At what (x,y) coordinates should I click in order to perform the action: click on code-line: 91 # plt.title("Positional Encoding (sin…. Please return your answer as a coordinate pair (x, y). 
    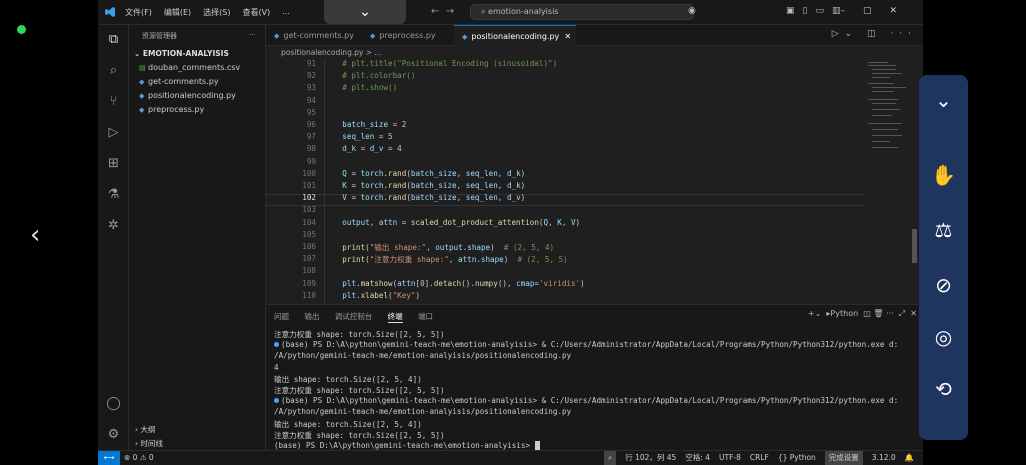
    Looking at the image, I should click on (566, 65).